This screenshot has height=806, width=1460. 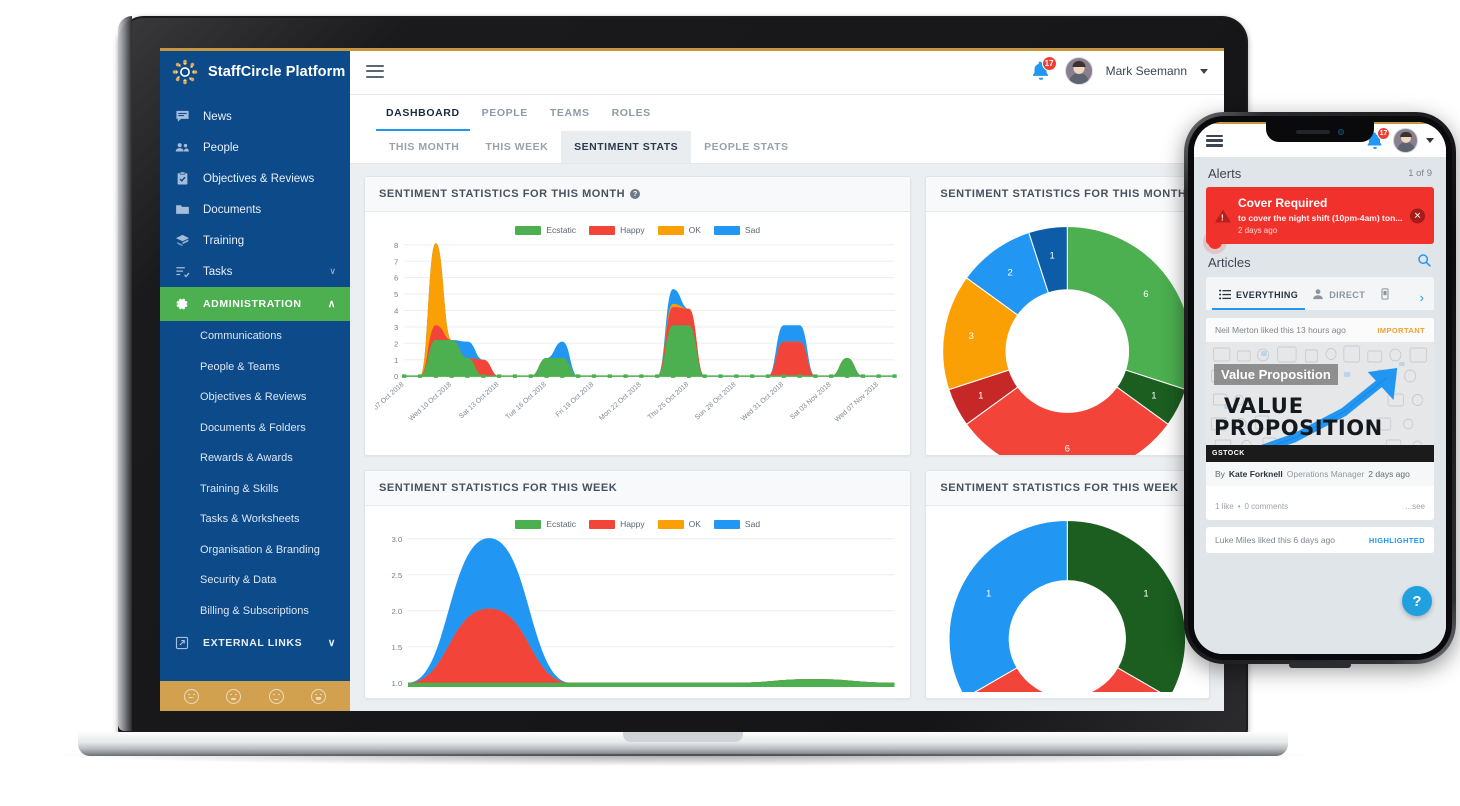 I want to click on article-author-role: Operations Manager, so click(x=1325, y=474).